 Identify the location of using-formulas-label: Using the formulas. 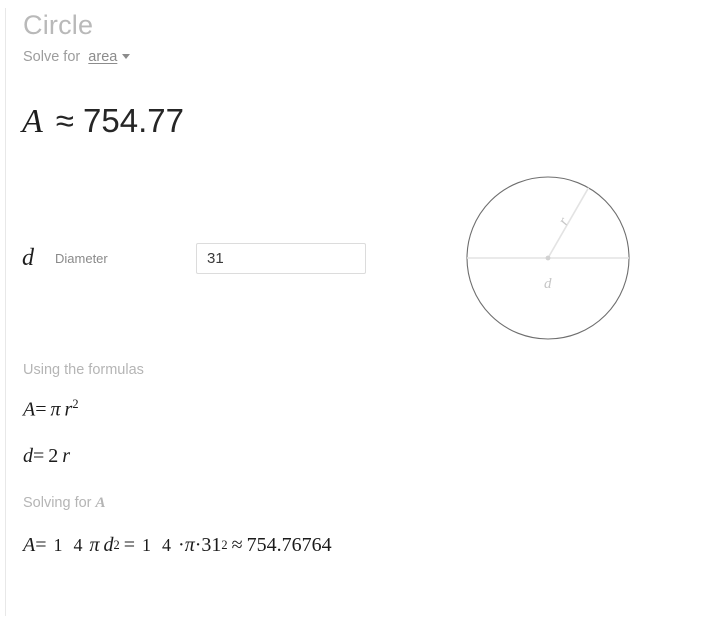
(83, 370).